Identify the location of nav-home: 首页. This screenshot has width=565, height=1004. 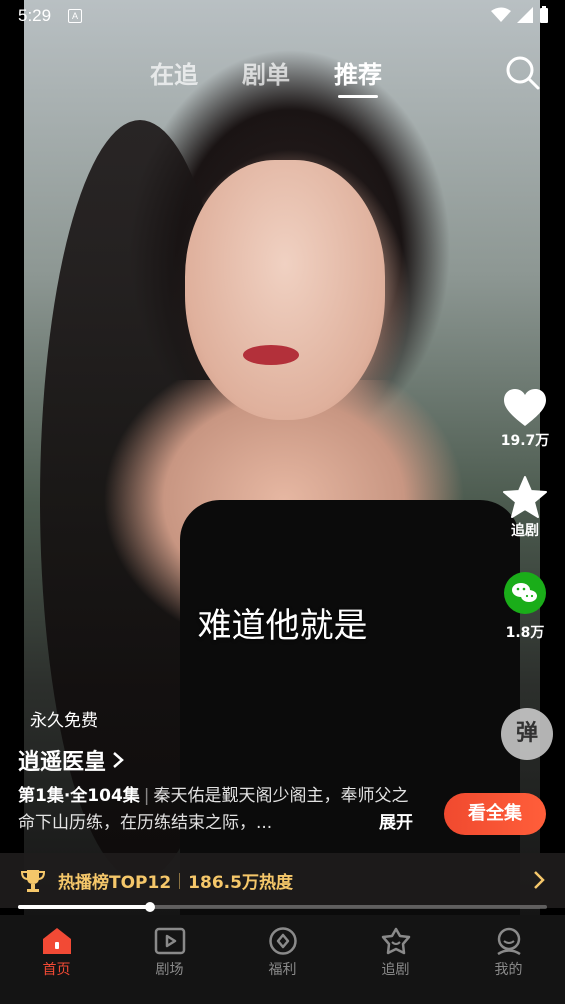
(56, 959).